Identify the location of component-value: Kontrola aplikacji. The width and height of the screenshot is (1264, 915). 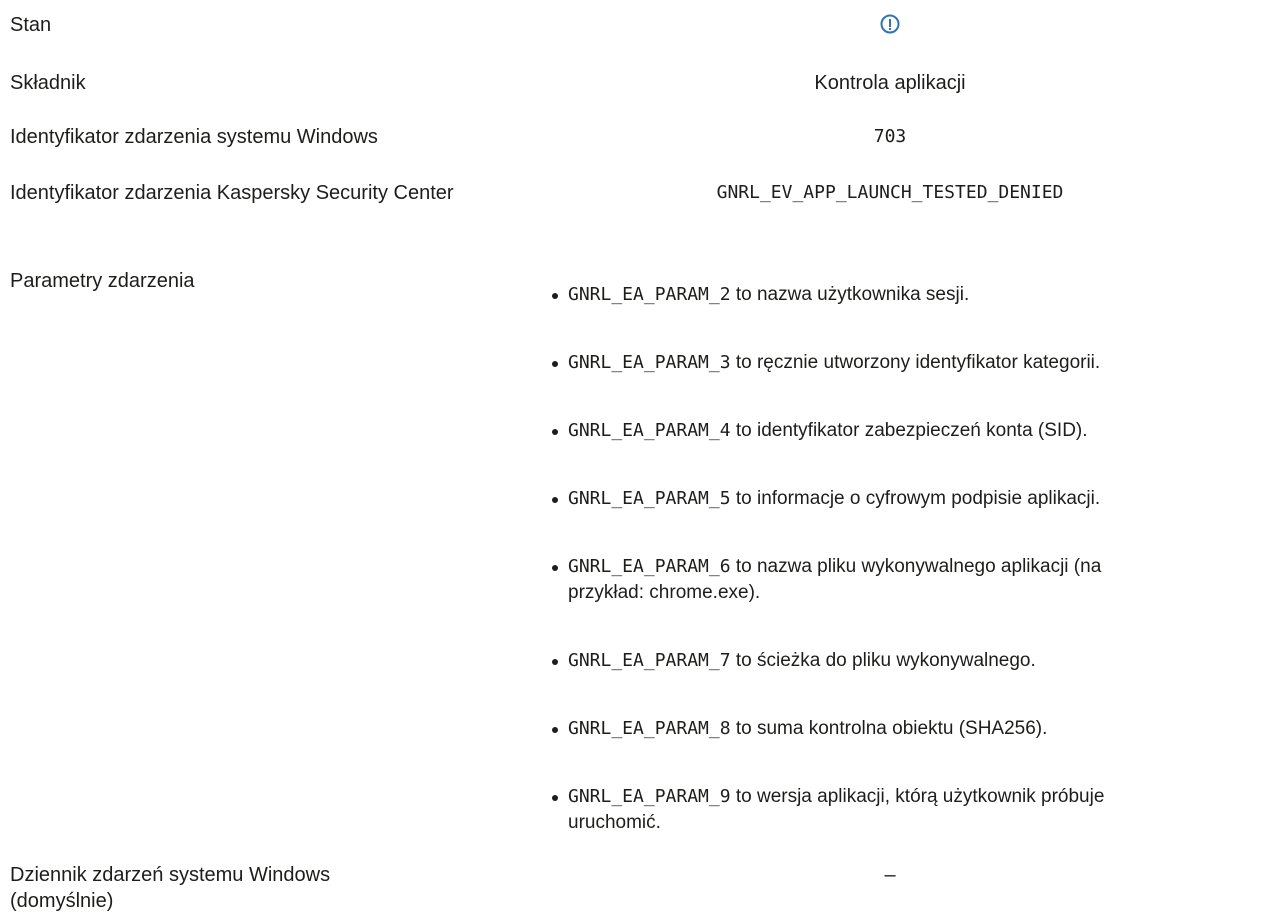
(890, 83).